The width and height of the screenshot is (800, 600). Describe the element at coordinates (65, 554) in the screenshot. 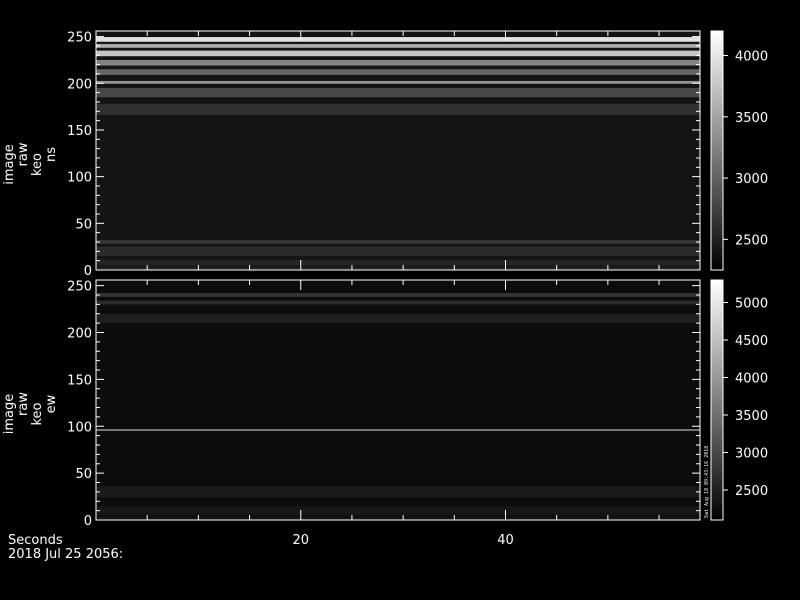

I see `date-label: 2018 Jul 25 2056:` at that location.